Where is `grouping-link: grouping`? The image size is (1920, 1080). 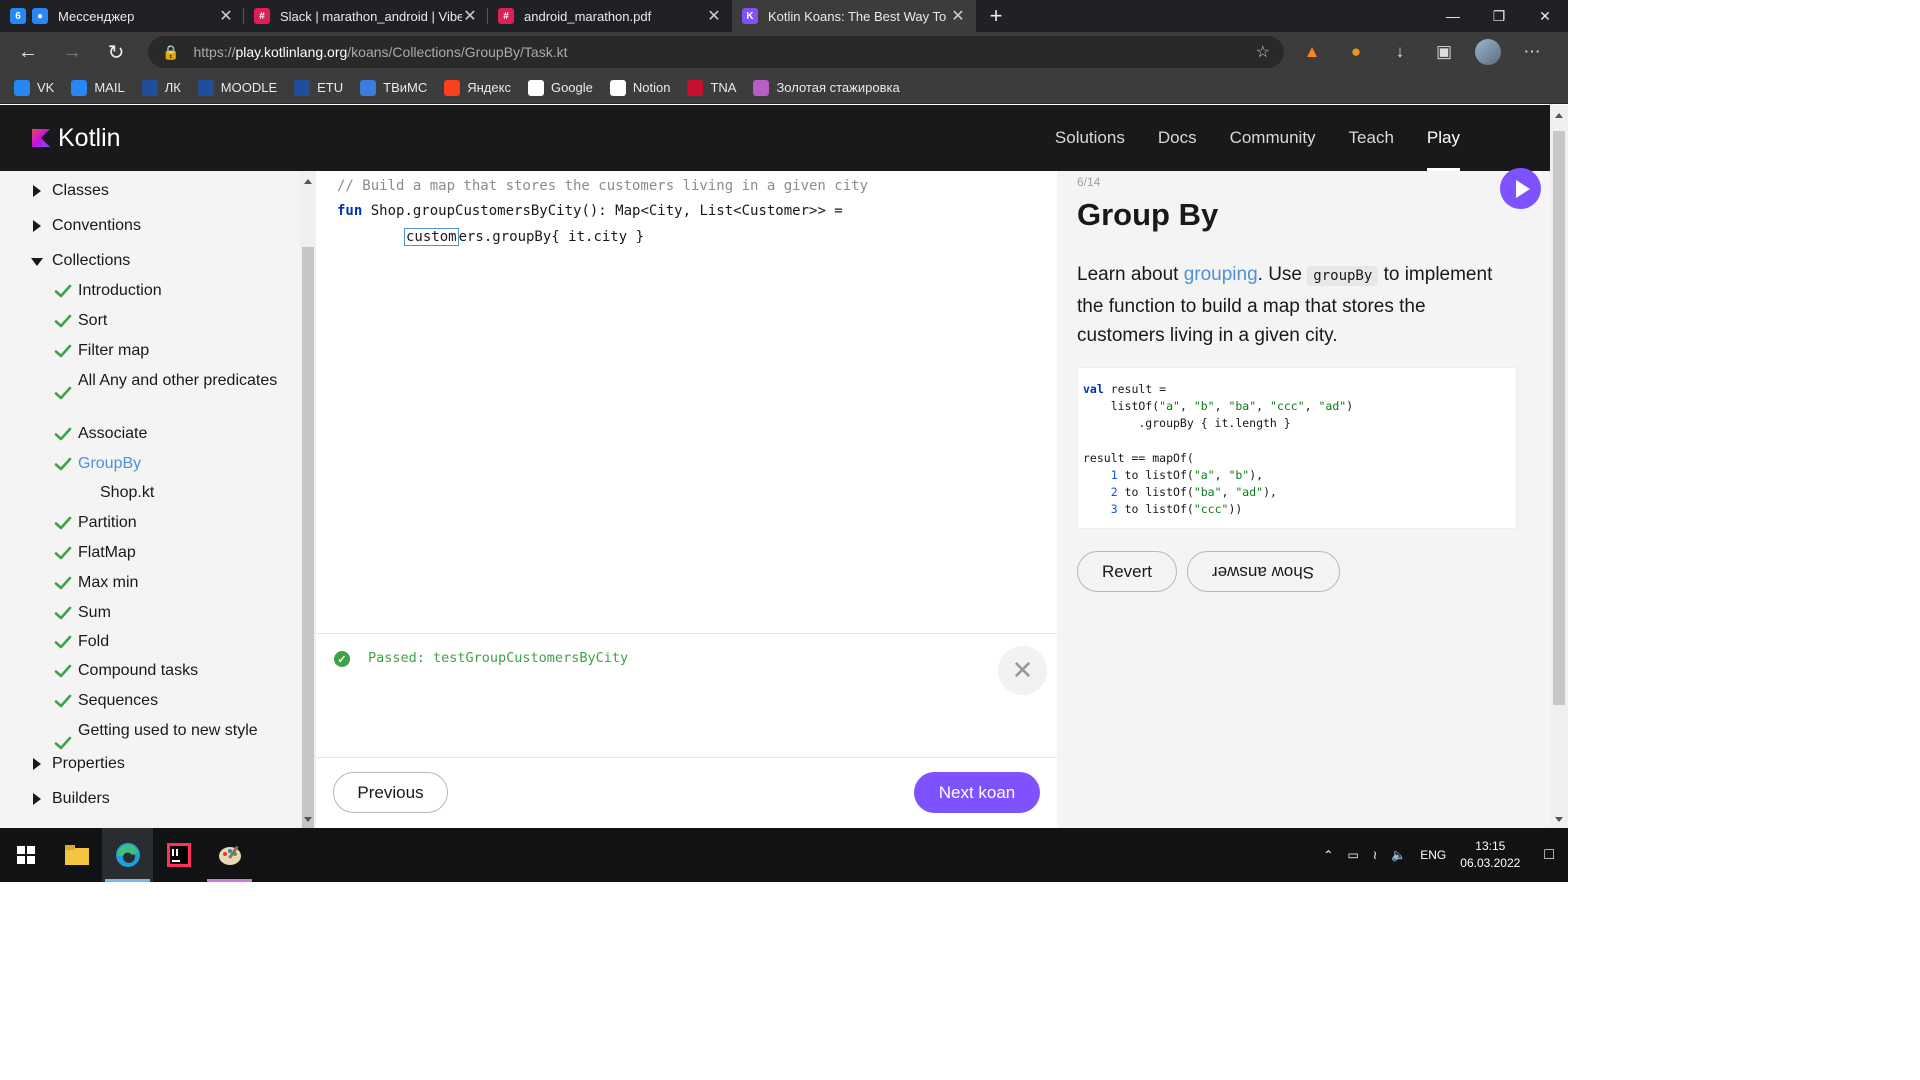
grouping-link: grouping is located at coordinates (1221, 274).